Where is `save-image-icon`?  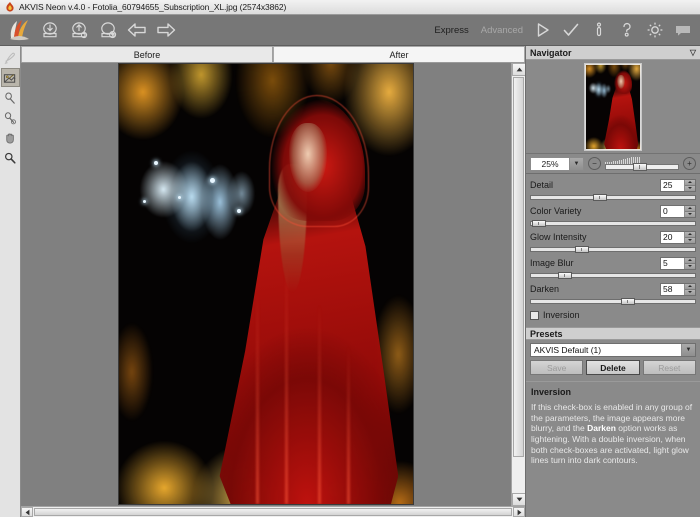 save-image-icon is located at coordinates (79, 30).